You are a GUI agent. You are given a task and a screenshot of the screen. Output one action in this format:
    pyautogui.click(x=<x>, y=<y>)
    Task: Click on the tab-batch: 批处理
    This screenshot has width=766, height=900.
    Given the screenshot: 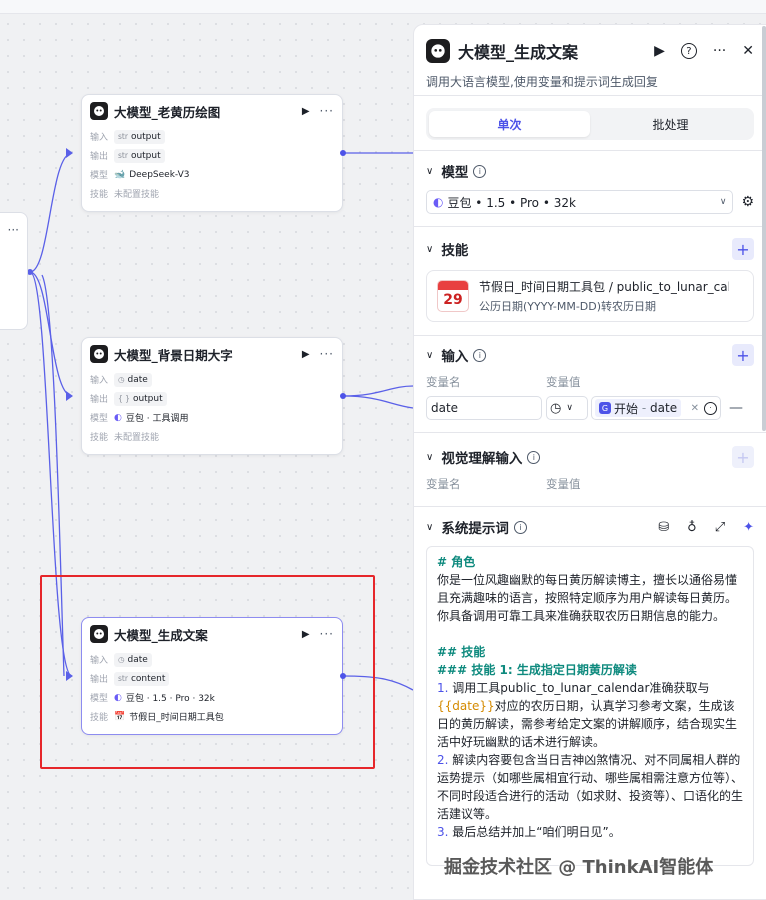 What is the action you would take?
    pyautogui.click(x=670, y=124)
    